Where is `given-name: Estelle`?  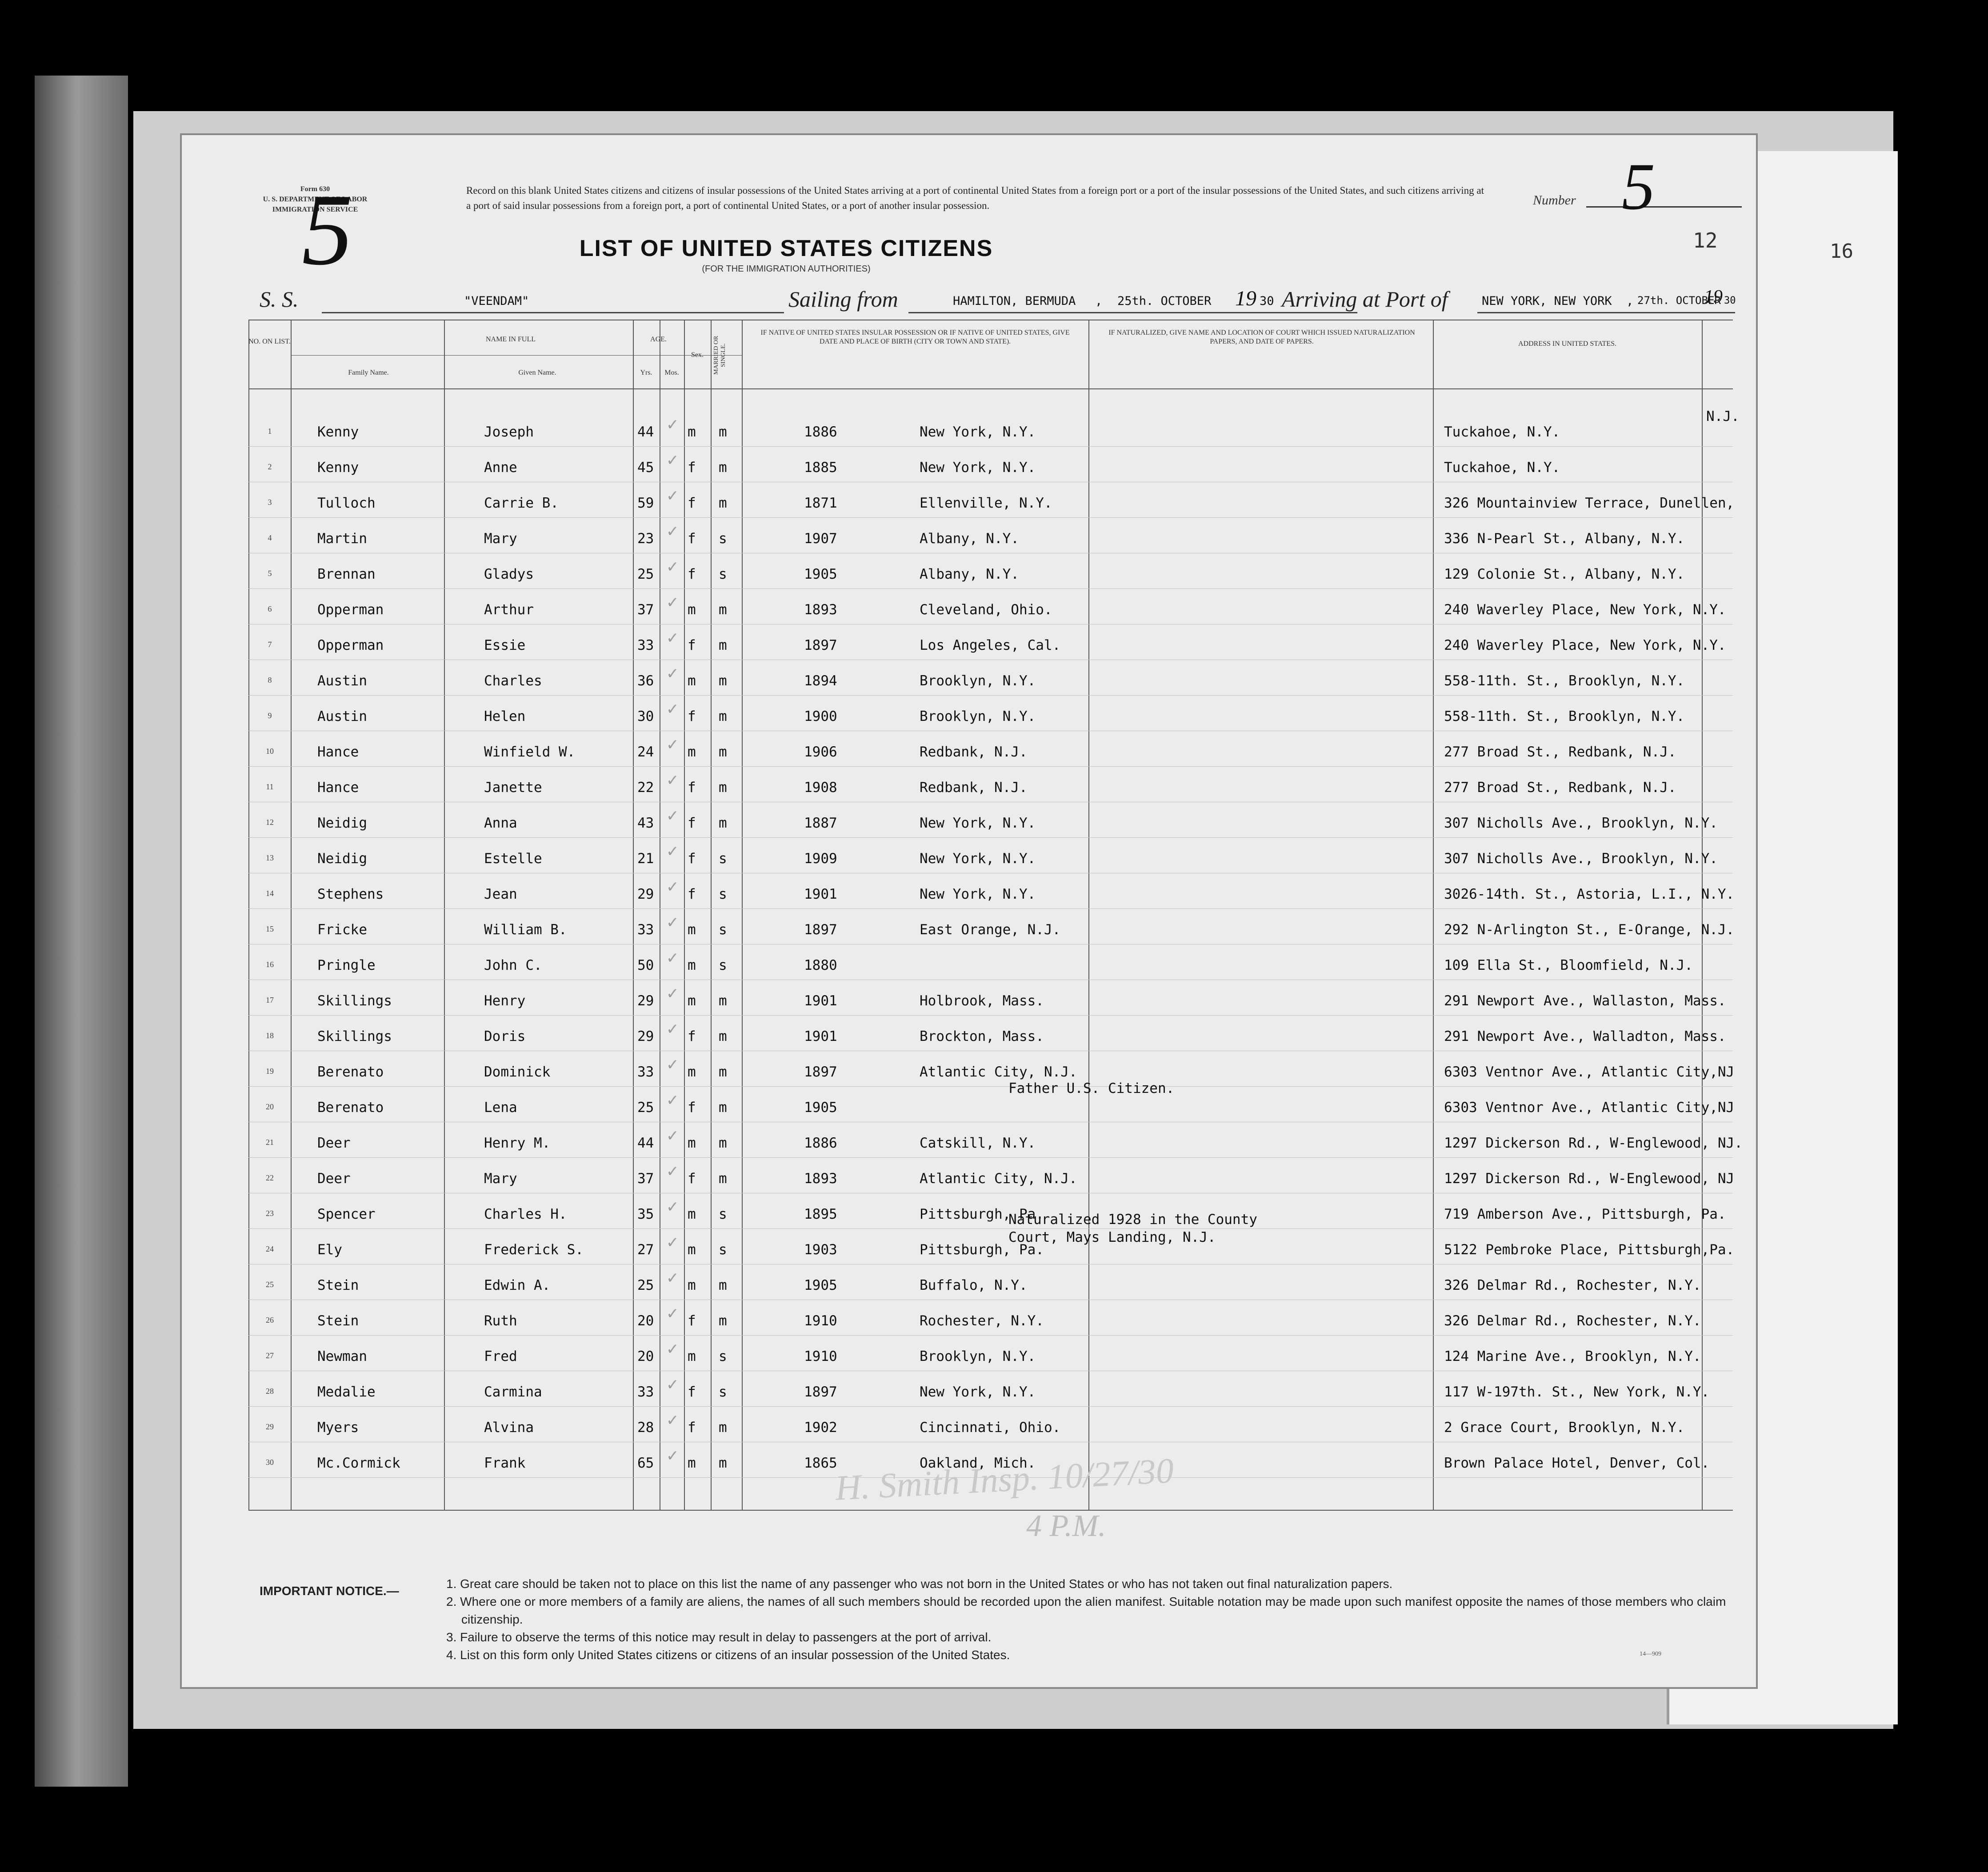
given-name: Estelle is located at coordinates (513, 859).